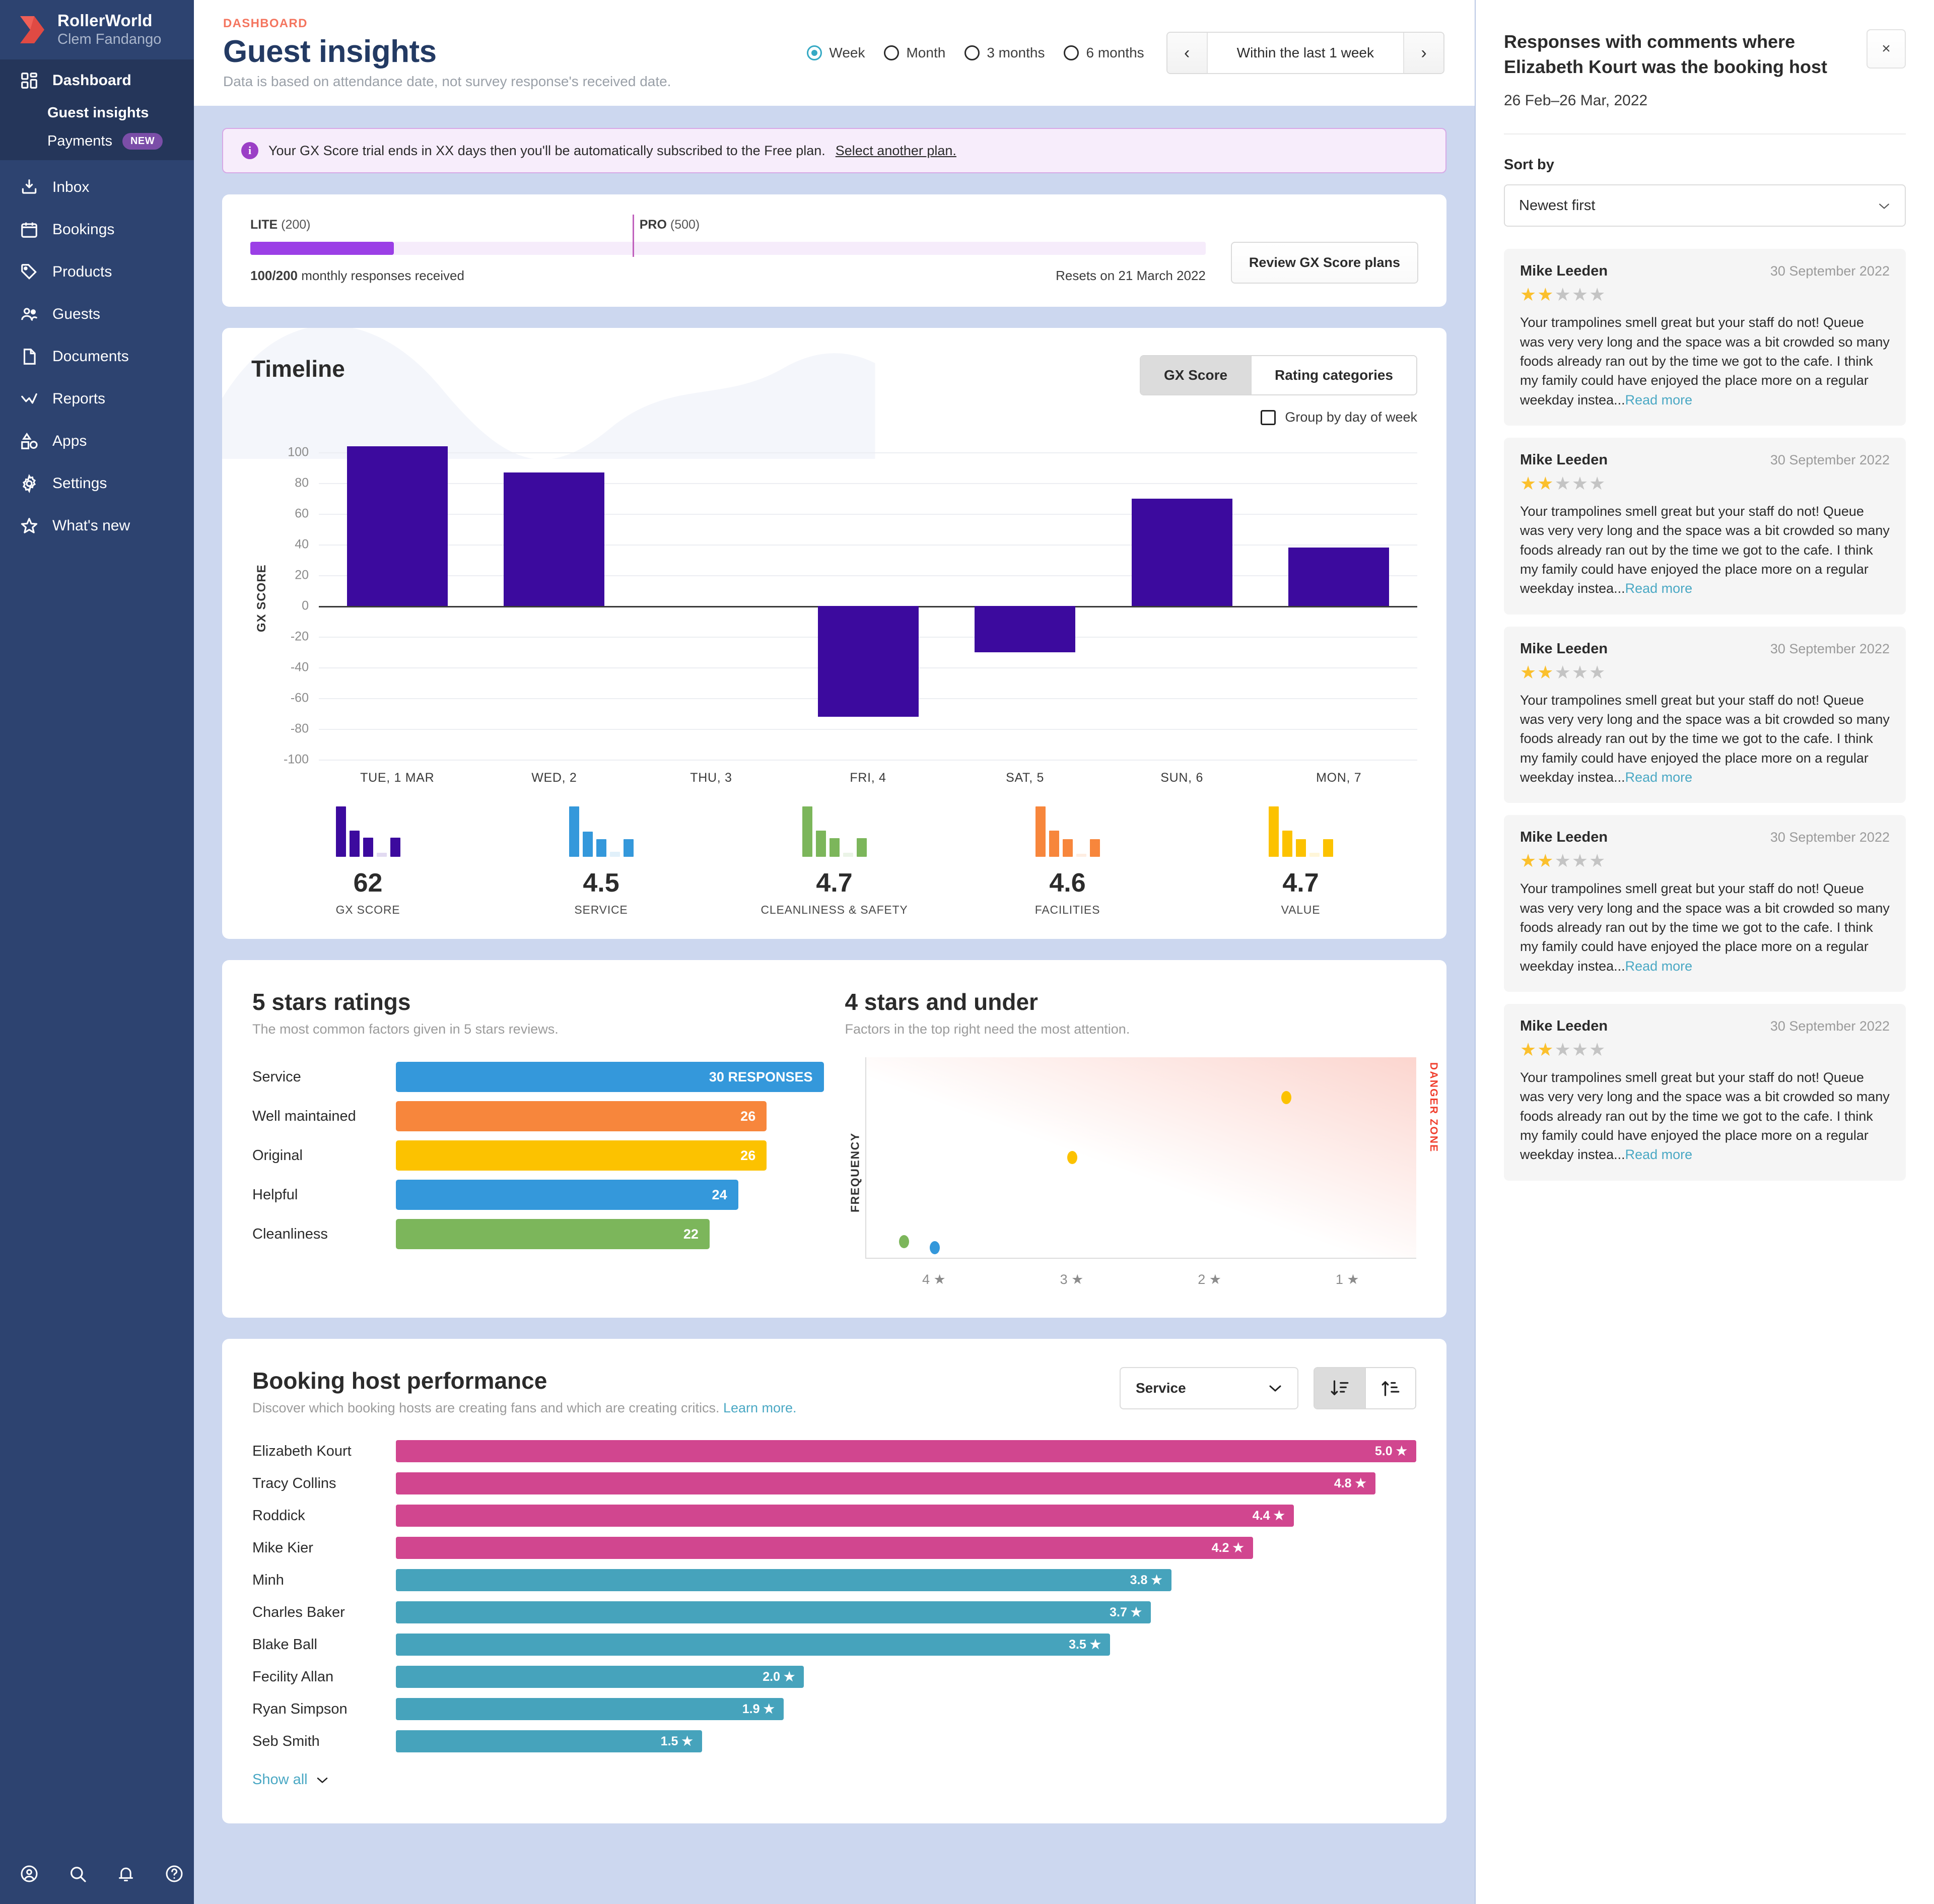  I want to click on sidebar-item-whats-new: What's new, so click(97, 526).